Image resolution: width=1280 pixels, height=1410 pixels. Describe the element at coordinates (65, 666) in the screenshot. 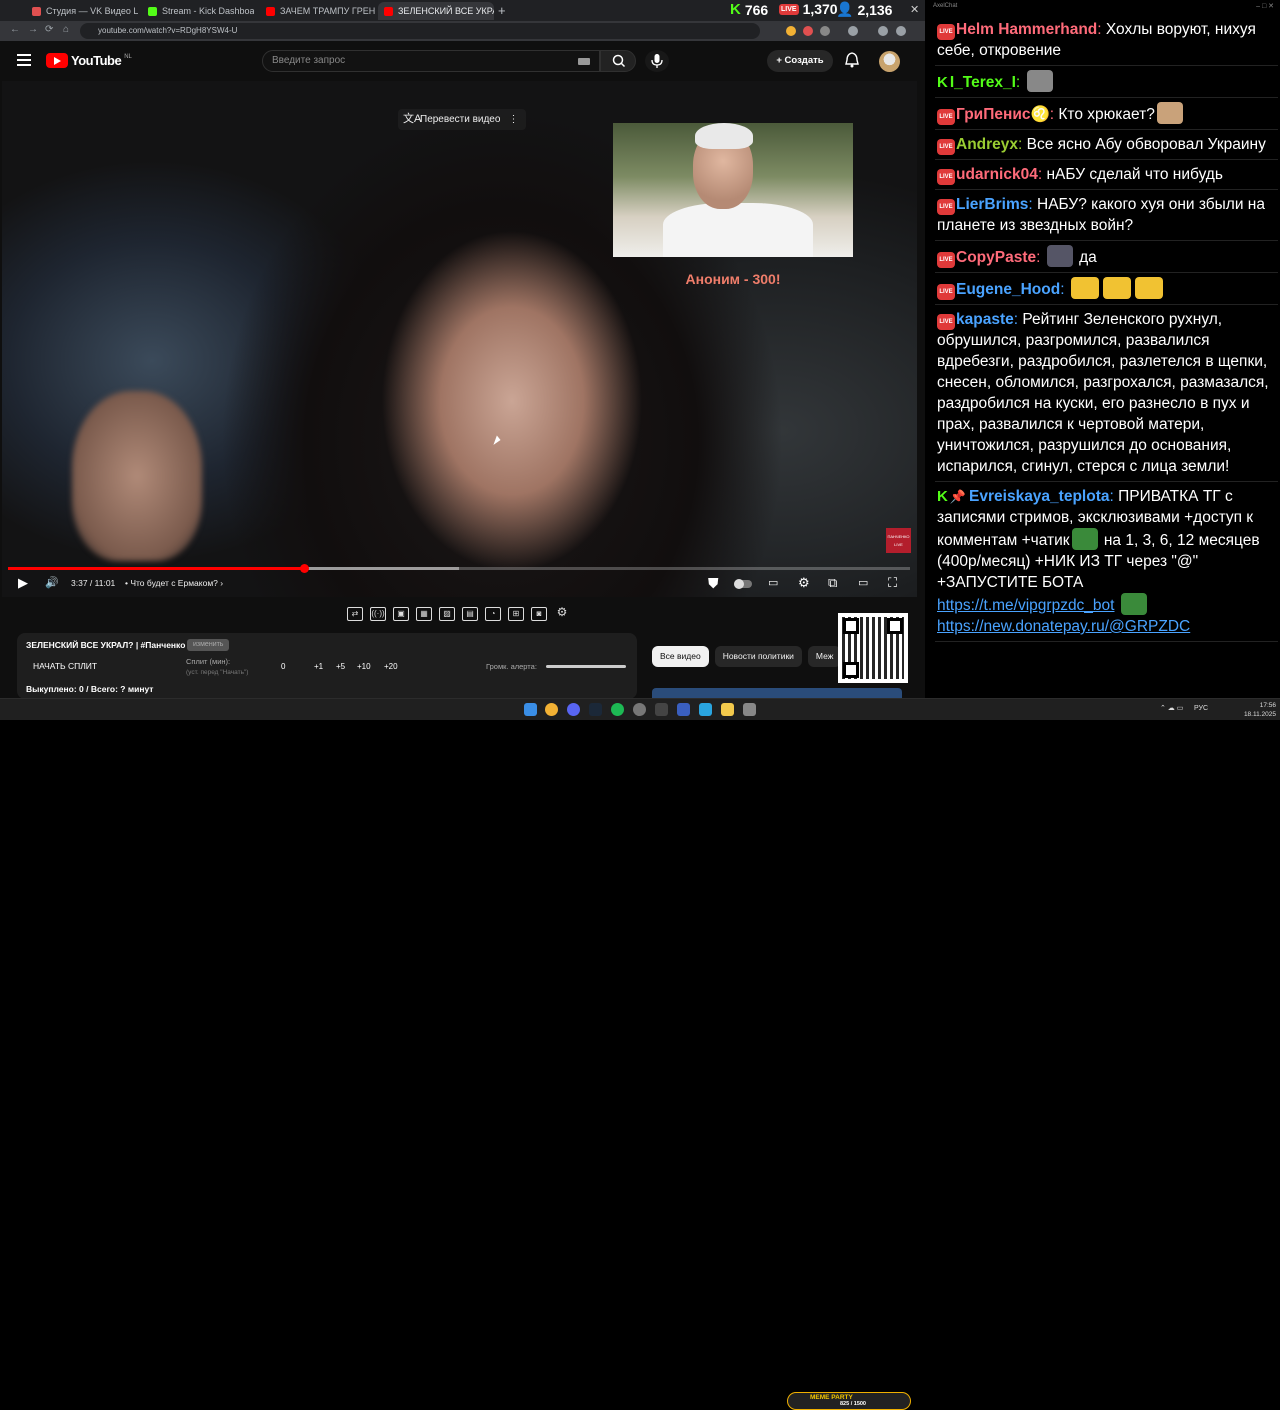

I see `start-split-button: НАЧАТЬ СПЛИТ` at that location.